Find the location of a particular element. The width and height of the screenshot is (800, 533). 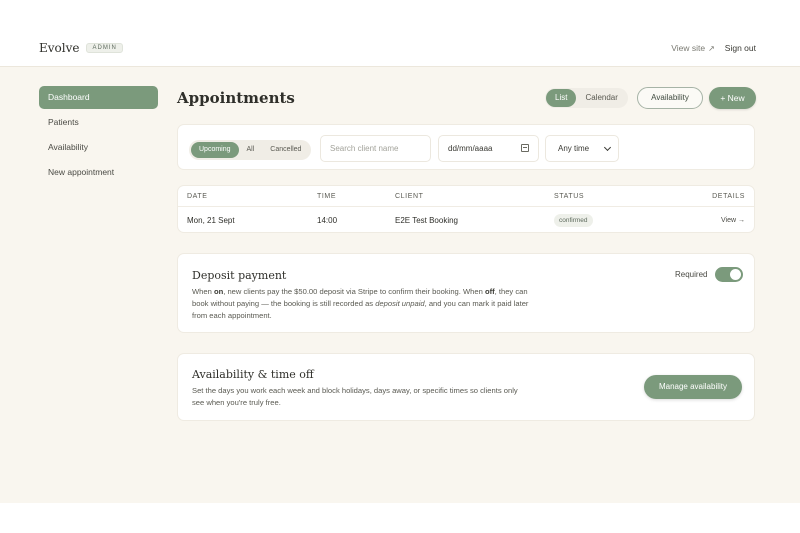

sidebar-item-dashboard: Dashboard is located at coordinates (98, 97).